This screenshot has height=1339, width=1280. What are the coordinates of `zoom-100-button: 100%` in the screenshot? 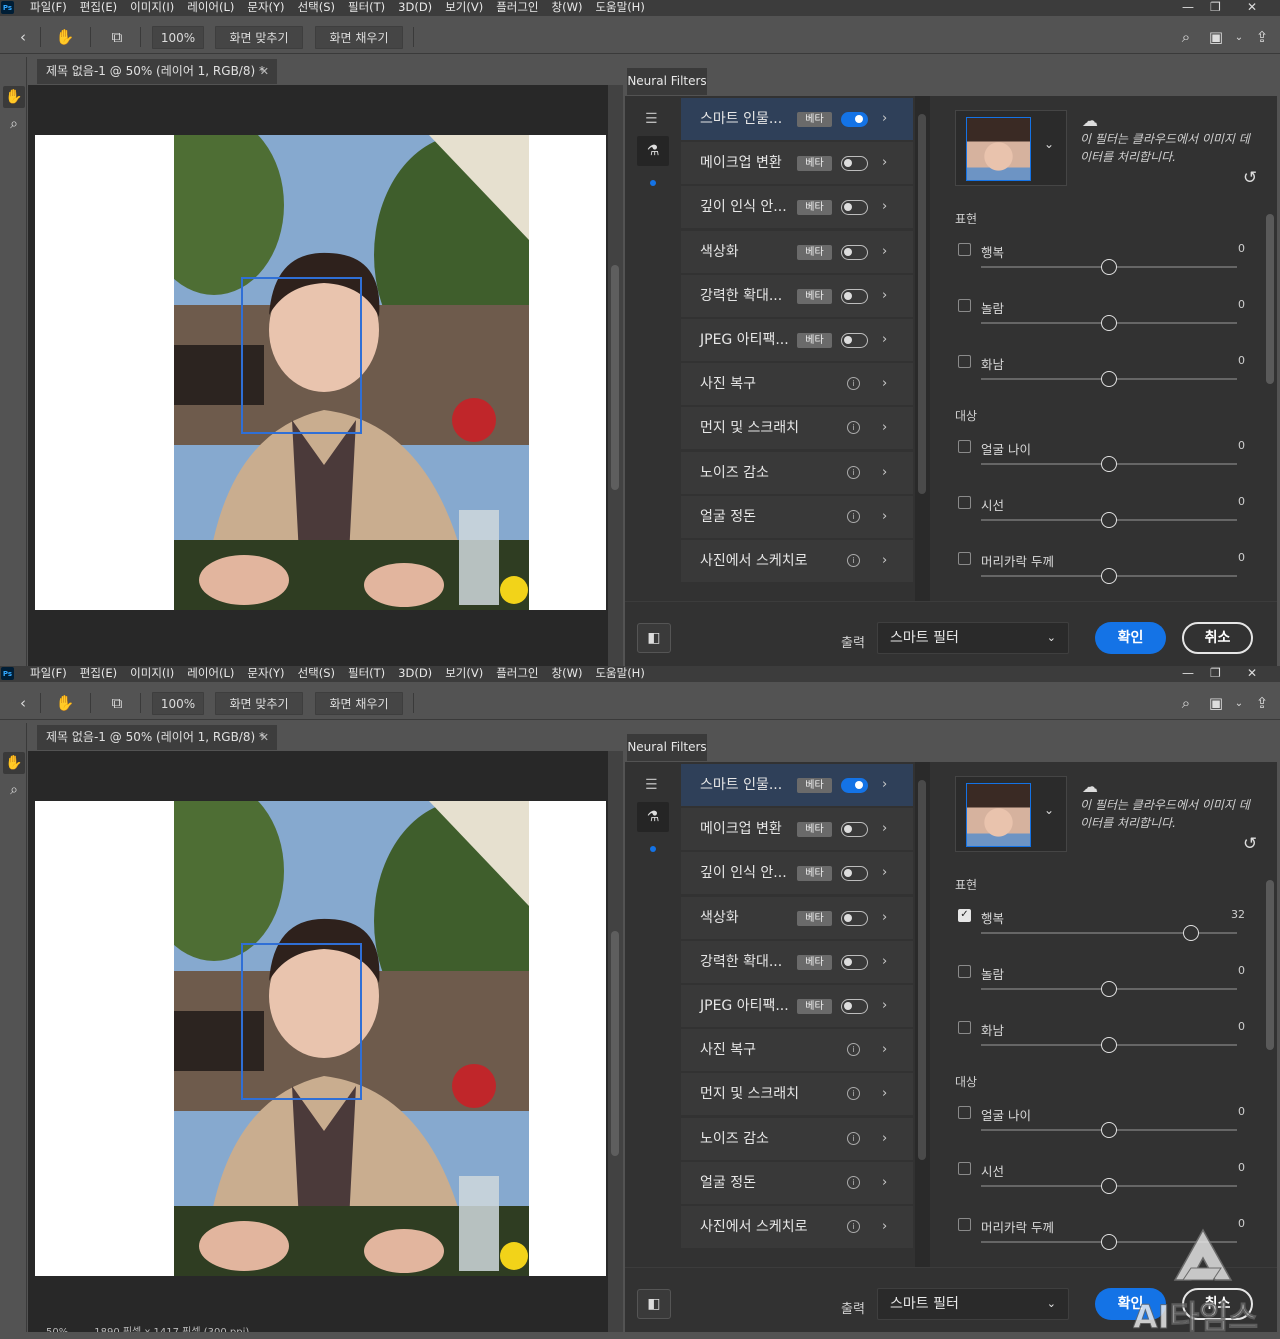 It's located at (178, 703).